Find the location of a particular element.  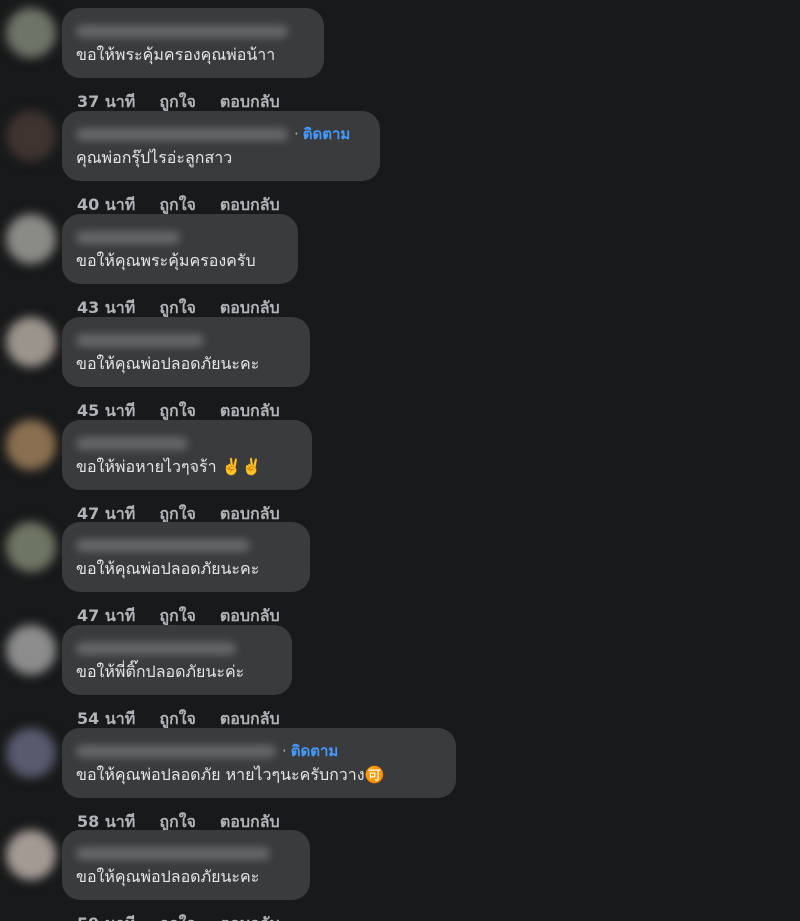

comment-text: ขอให้พี่ติ๊กปลอดภัยนะค่ะ is located at coordinates (160, 671).